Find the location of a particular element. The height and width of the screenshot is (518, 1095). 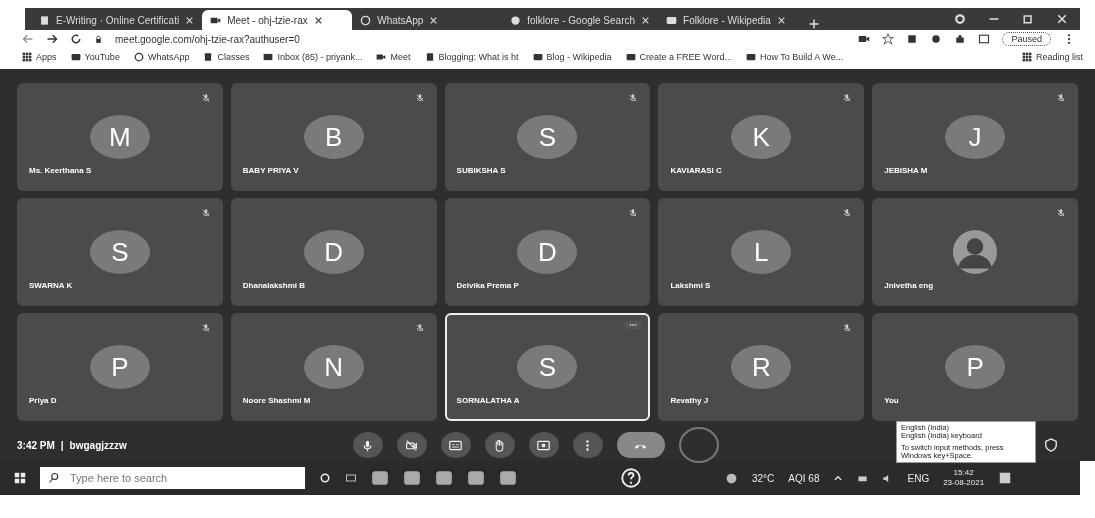

browser-tab: Folklore - Wikipedia is located at coordinates (733, 20).